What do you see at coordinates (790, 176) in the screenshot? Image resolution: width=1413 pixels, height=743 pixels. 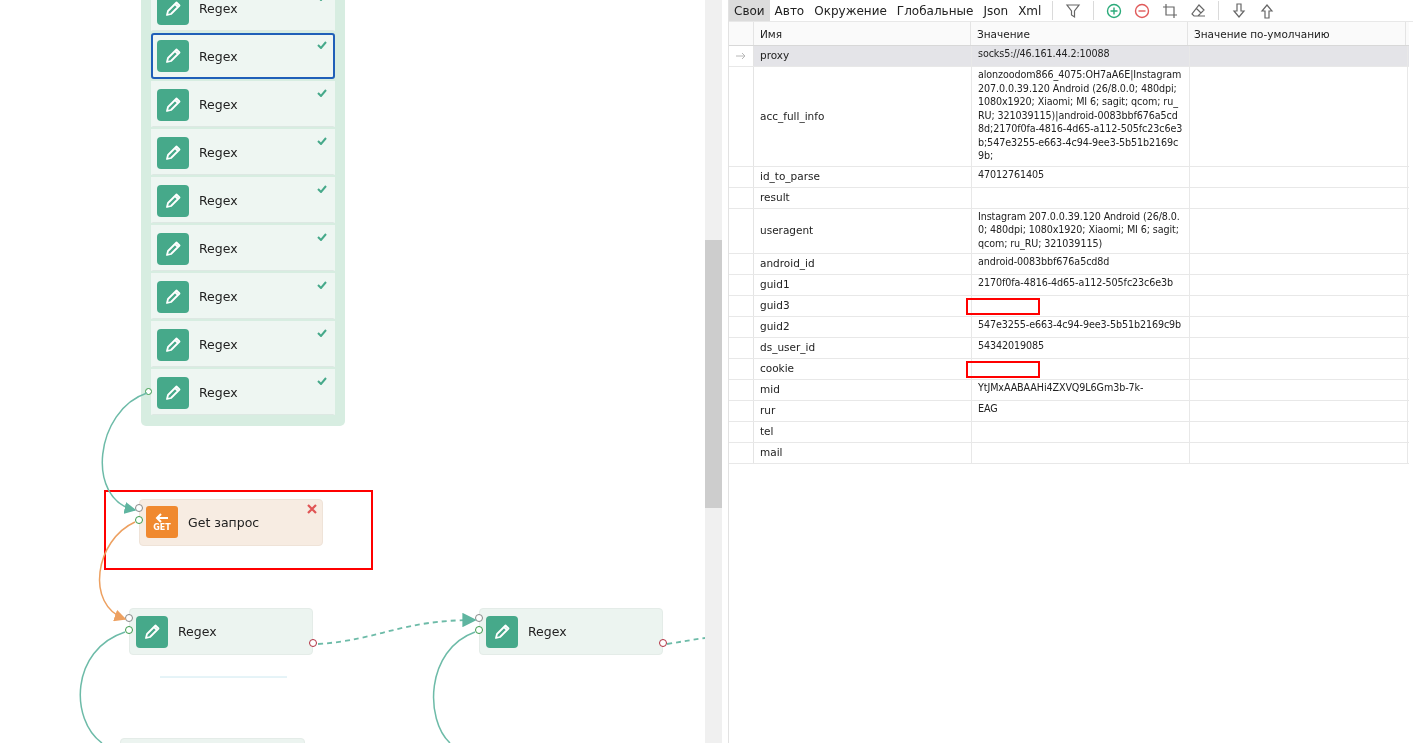 I see `table-cell: id_to_parse` at bounding box center [790, 176].